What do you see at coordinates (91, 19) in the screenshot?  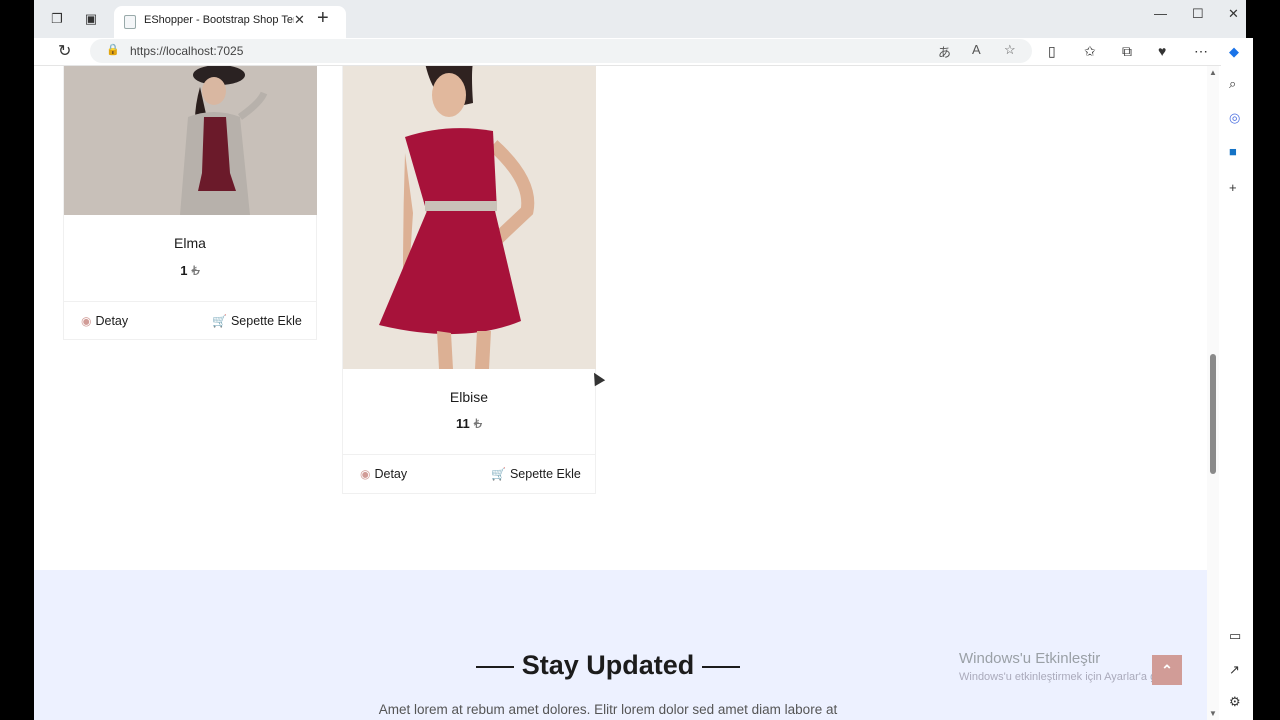 I see `tab-actions-icon: ▣` at bounding box center [91, 19].